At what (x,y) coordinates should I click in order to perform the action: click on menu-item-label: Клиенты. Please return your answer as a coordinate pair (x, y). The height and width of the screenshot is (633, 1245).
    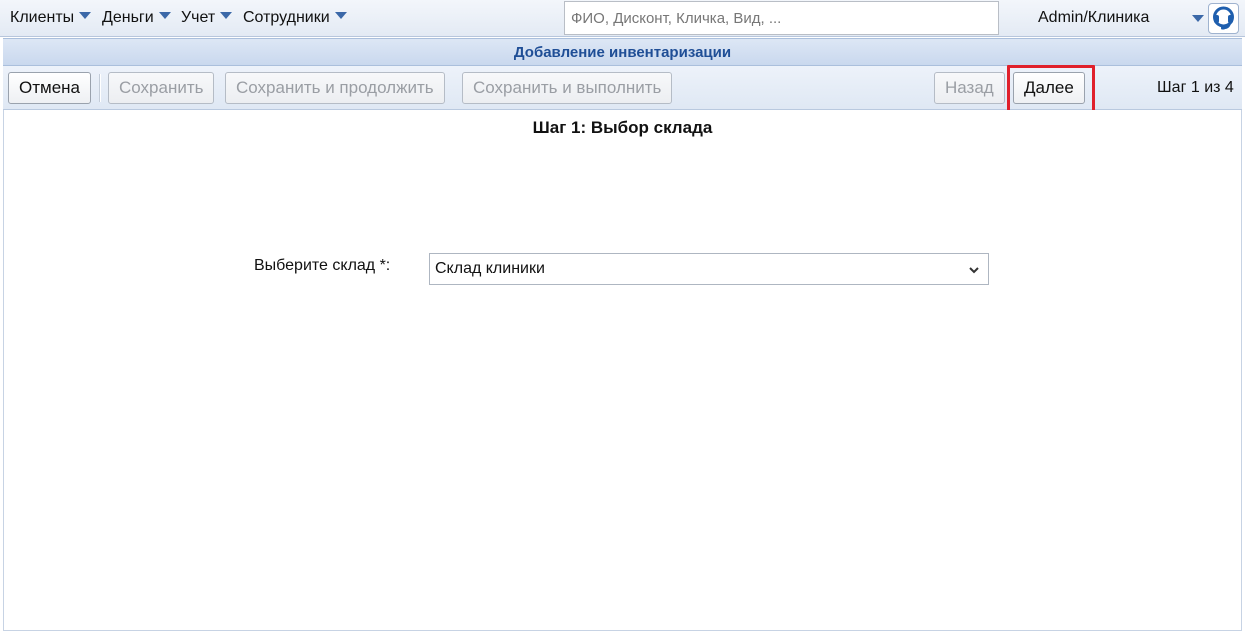
    Looking at the image, I should click on (42, 17).